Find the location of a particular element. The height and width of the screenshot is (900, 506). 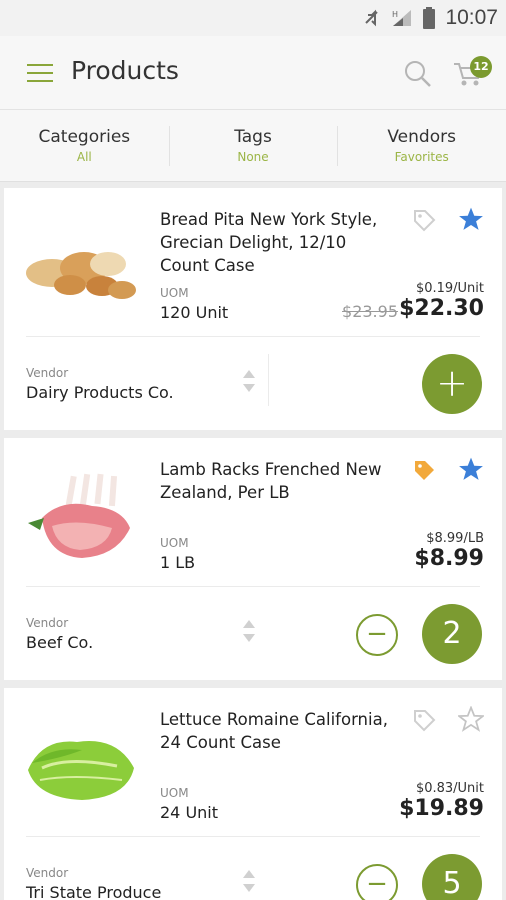

lamb-product-image is located at coordinates (79, 515).